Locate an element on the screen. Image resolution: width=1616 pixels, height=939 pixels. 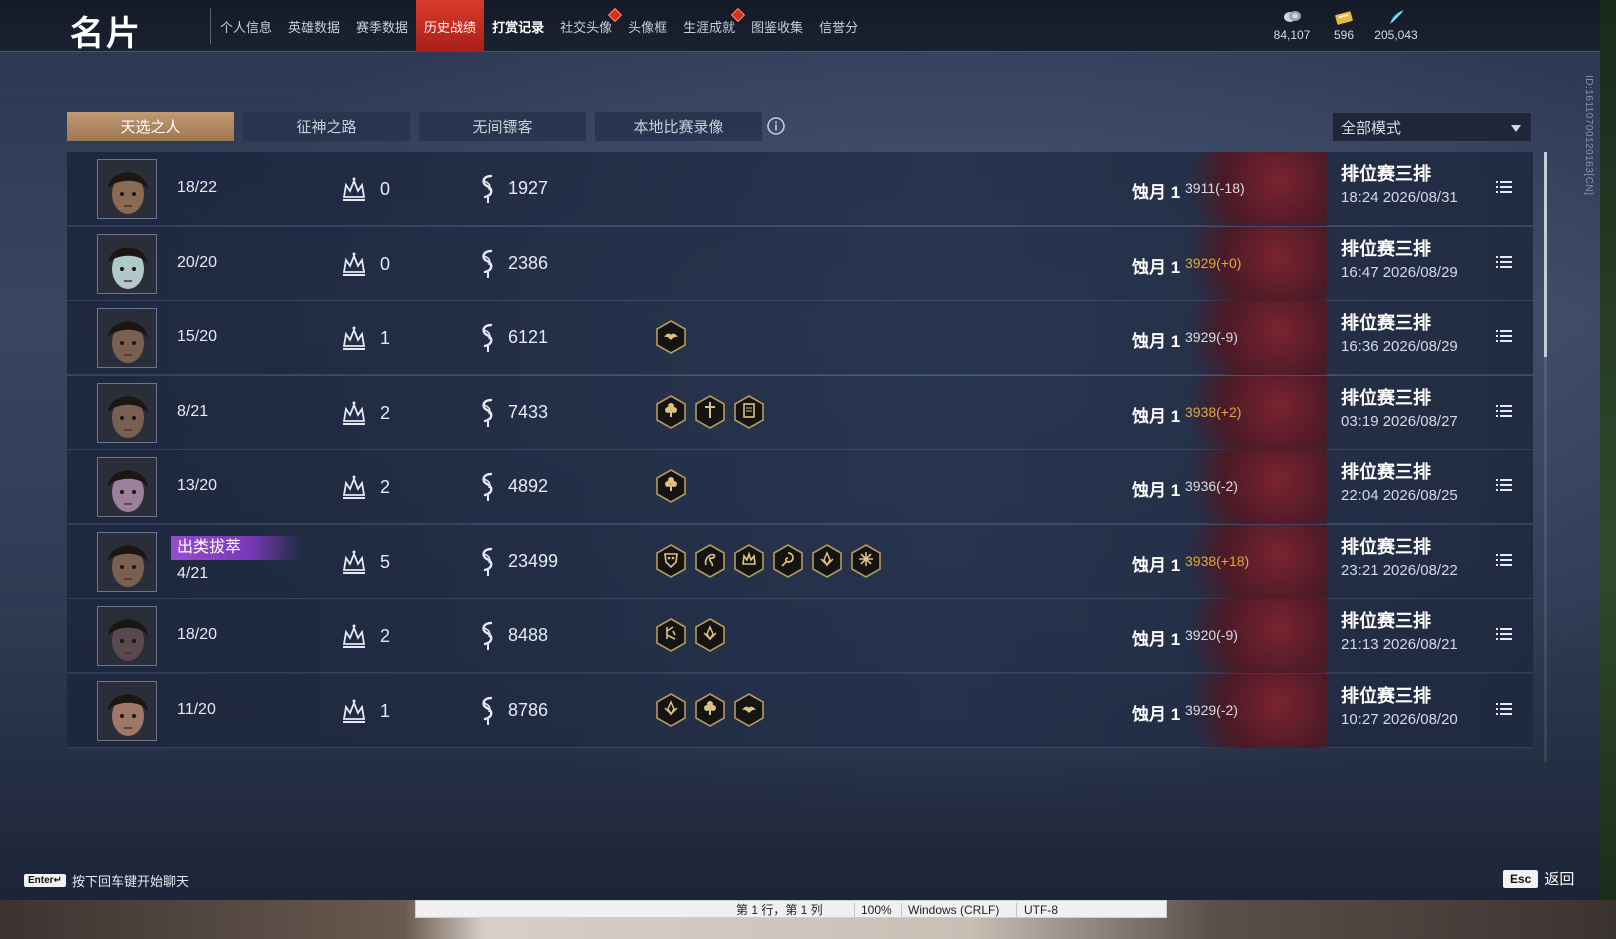
scroll-badge-icon is located at coordinates (749, 412).